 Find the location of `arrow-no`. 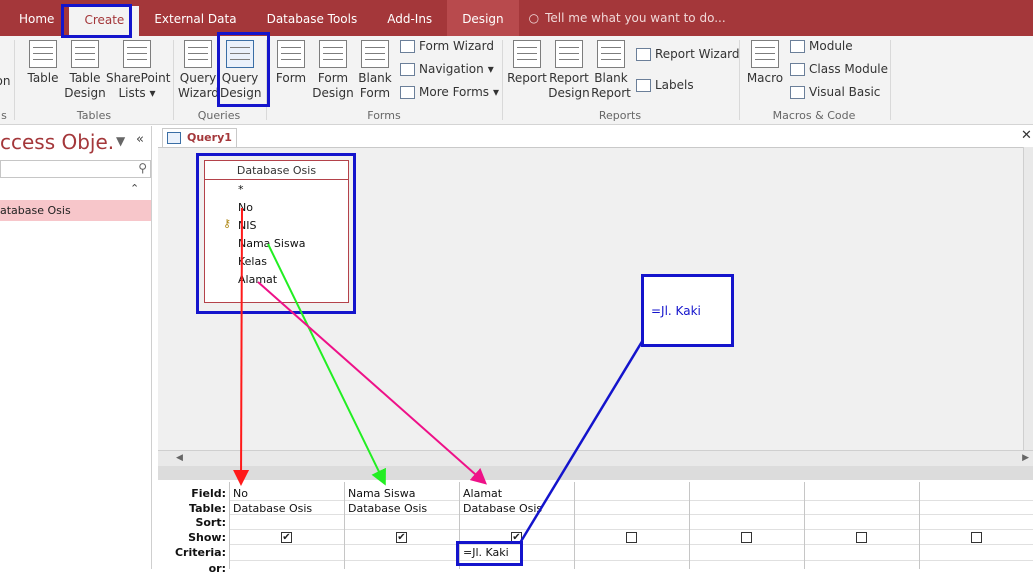

arrow-no is located at coordinates (241, 346).